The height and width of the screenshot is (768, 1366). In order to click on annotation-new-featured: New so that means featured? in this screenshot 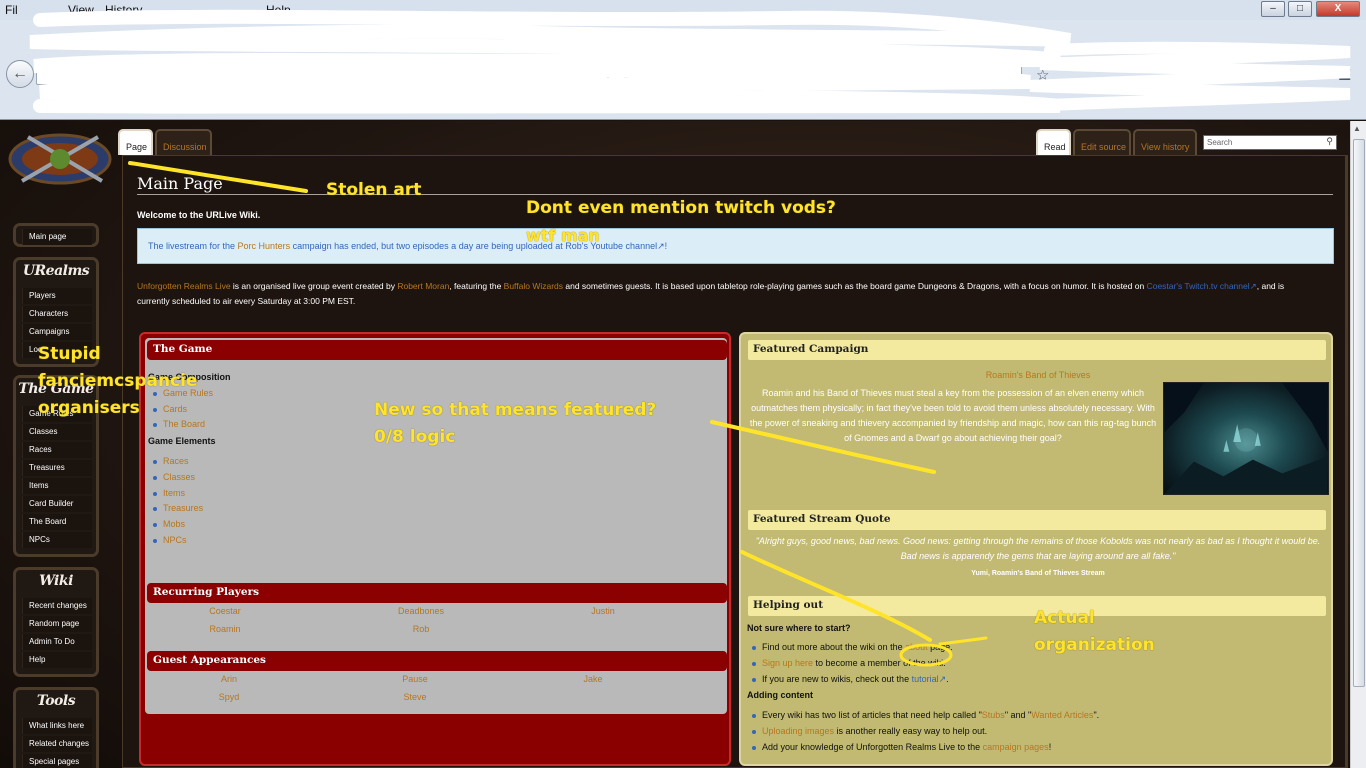, I will do `click(515, 410)`.